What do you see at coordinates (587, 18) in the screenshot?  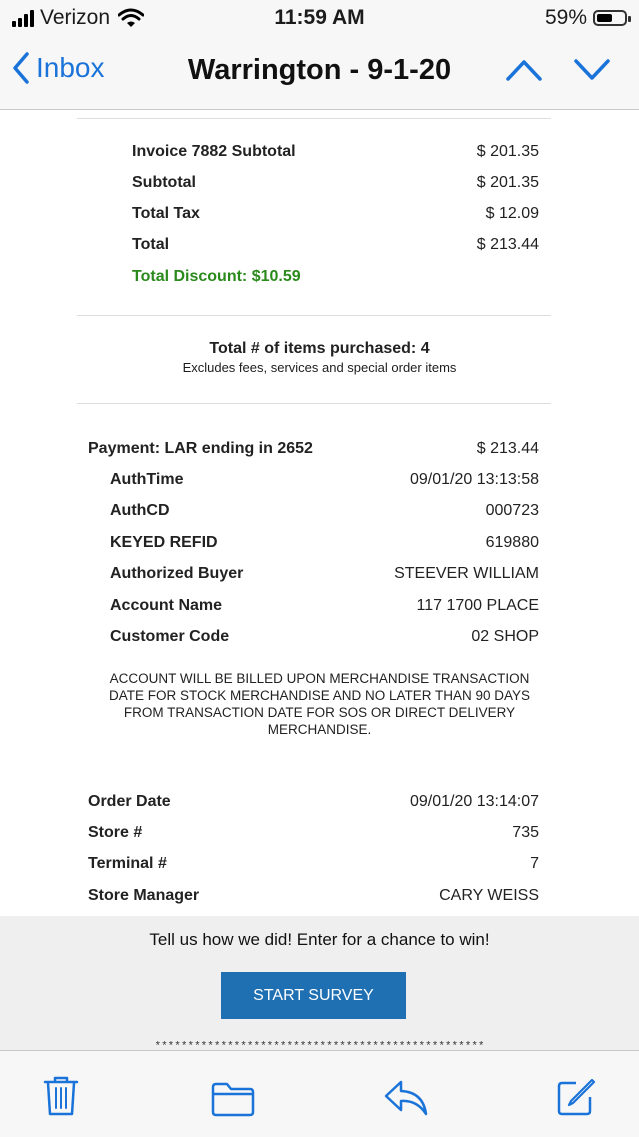 I see `battery-status: 59%` at bounding box center [587, 18].